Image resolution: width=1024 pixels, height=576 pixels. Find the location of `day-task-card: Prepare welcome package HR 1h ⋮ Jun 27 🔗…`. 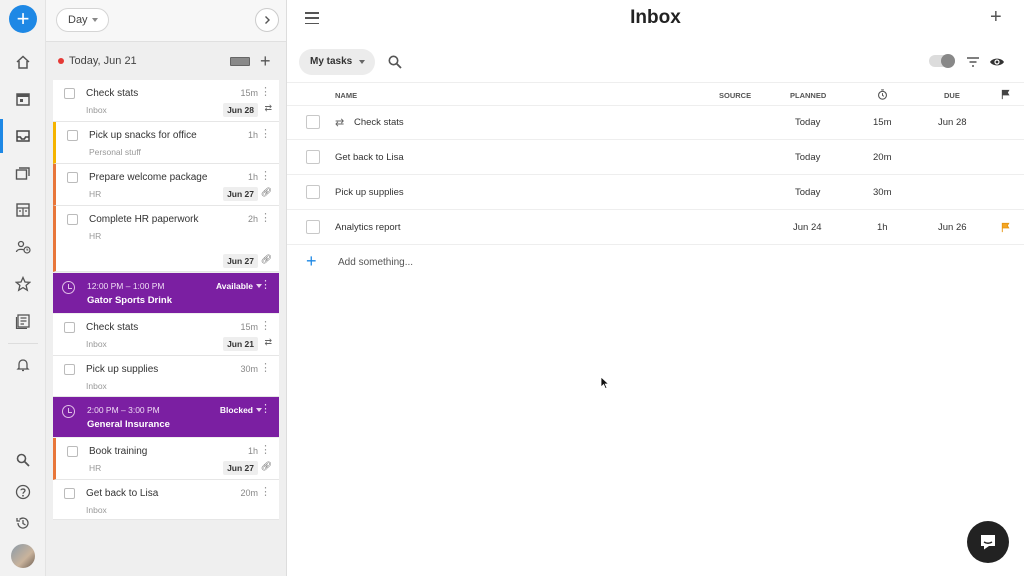

day-task-card: Prepare welcome package HR 1h ⋮ Jun 27 🔗… is located at coordinates (166, 185).